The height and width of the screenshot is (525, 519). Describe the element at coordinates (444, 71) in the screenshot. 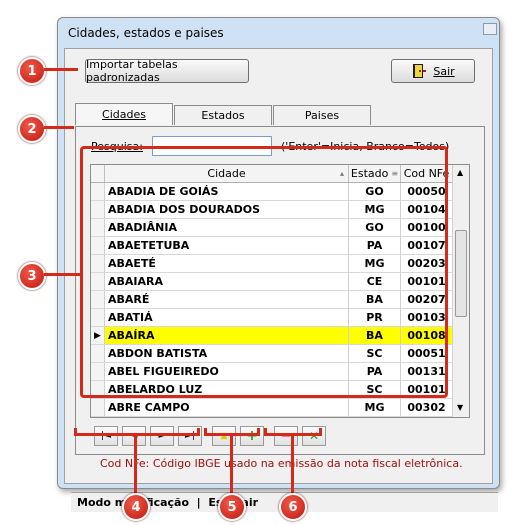

I see `exit-label: Sair` at that location.